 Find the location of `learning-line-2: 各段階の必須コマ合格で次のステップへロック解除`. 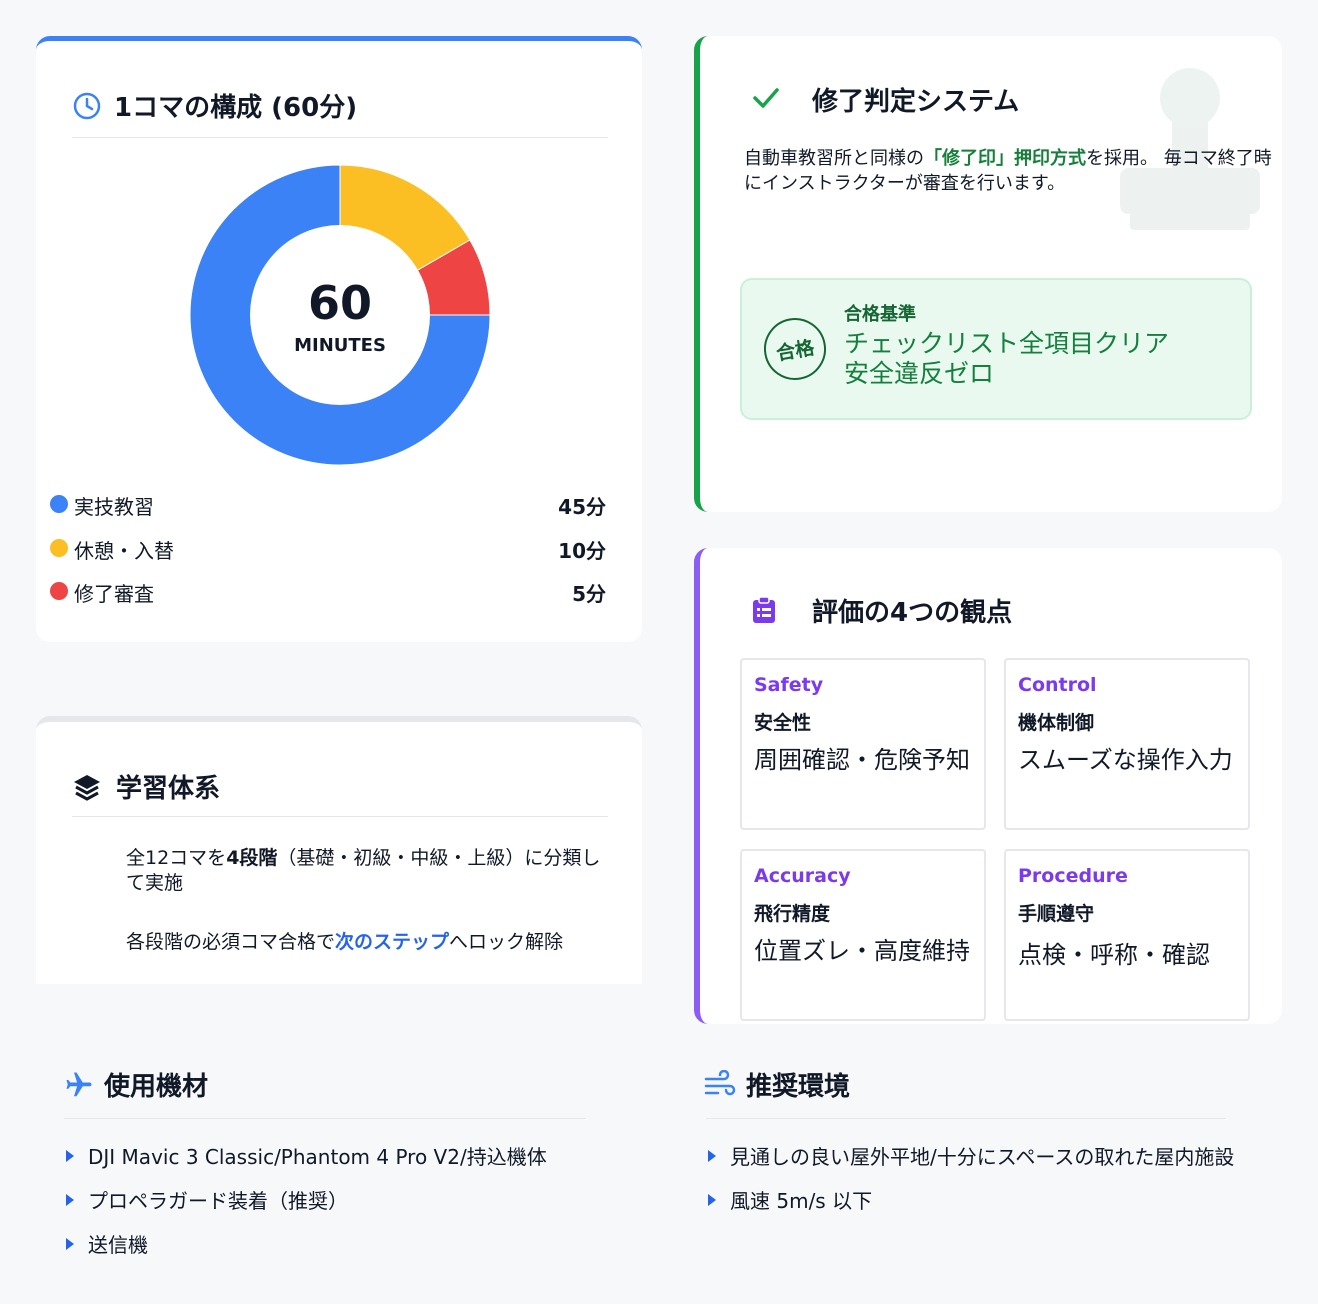

learning-line-2: 各段階の必須コマ合格で次のステップへロック解除 is located at coordinates (376, 942).